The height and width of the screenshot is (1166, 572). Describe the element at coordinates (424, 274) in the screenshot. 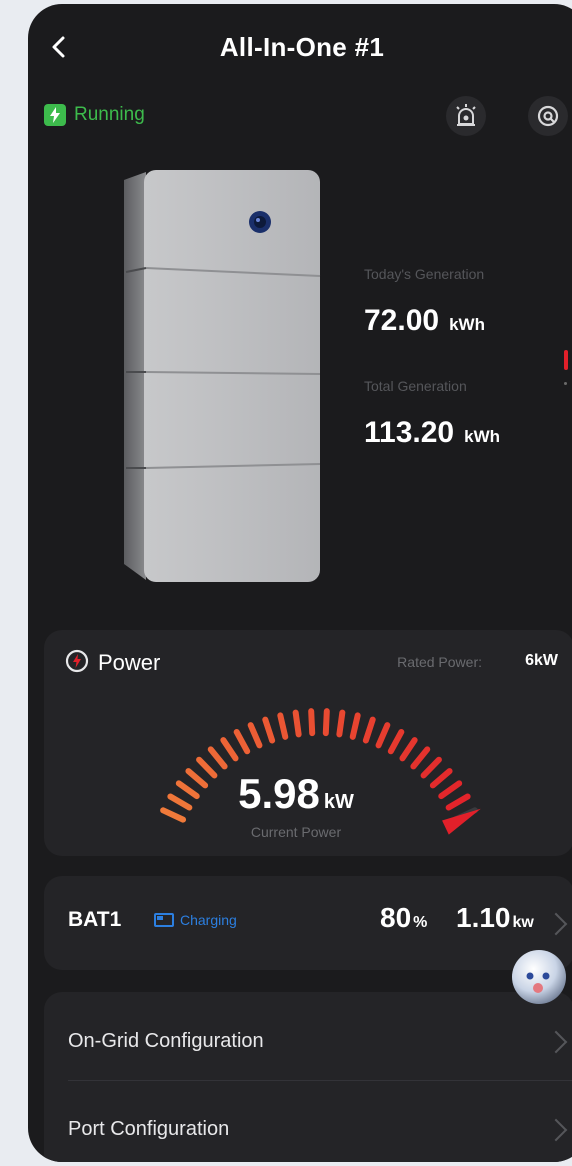

I see `today-generation-label: Today's Generation` at that location.